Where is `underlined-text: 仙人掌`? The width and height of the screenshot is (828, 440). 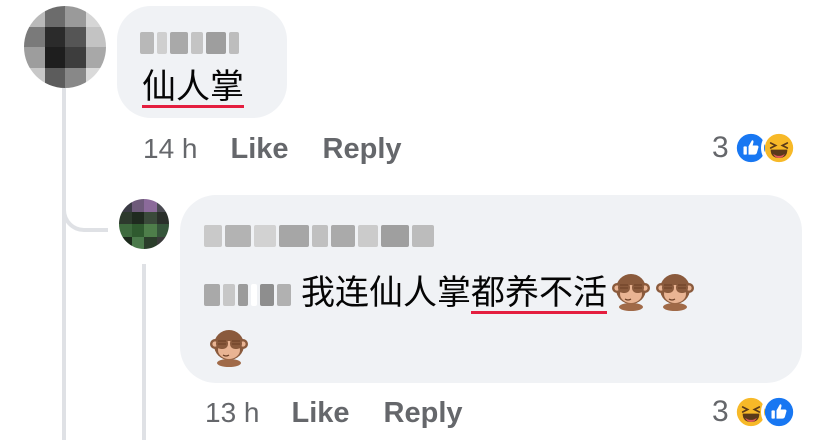
underlined-text: 仙人掌 is located at coordinates (193, 87).